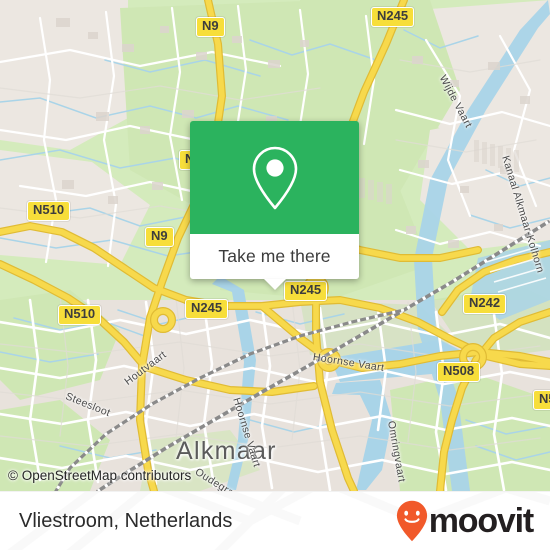 This screenshot has width=550, height=550. I want to click on moovit-logo: moovit, so click(465, 521).